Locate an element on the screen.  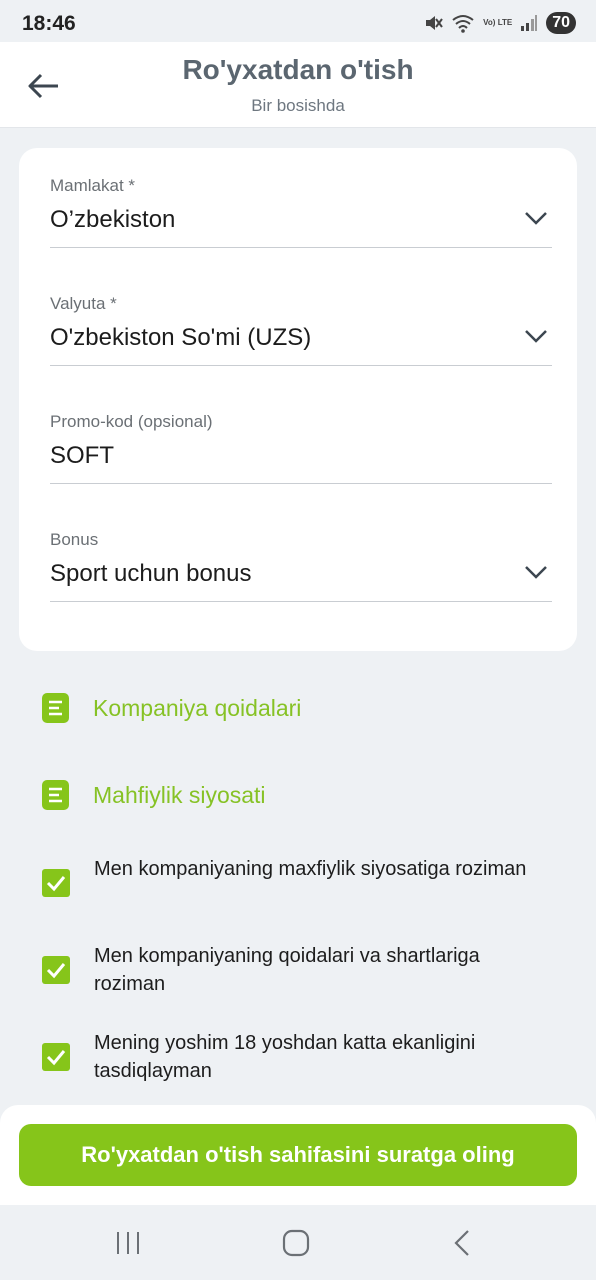
currency-select: Valyuta * O'zbekiston So'mi (UZS) is located at coordinates (301, 330).